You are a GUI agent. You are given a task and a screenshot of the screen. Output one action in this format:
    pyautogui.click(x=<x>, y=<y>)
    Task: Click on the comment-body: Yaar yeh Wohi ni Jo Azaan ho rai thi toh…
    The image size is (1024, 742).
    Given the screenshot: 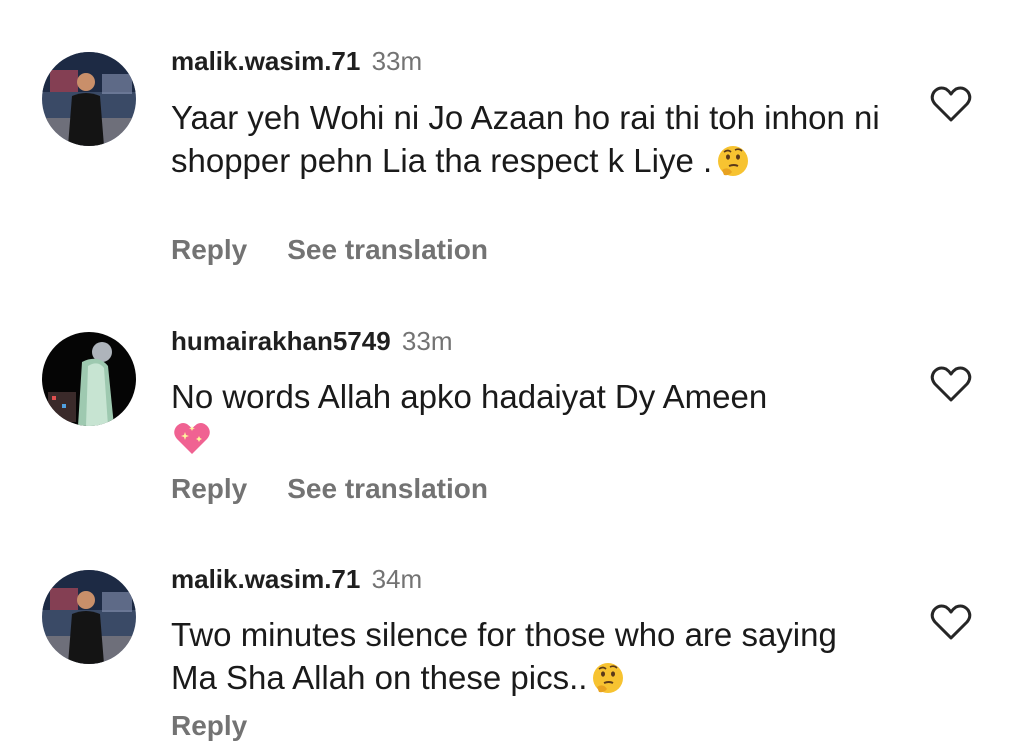 What is the action you would take?
    pyautogui.click(x=525, y=139)
    